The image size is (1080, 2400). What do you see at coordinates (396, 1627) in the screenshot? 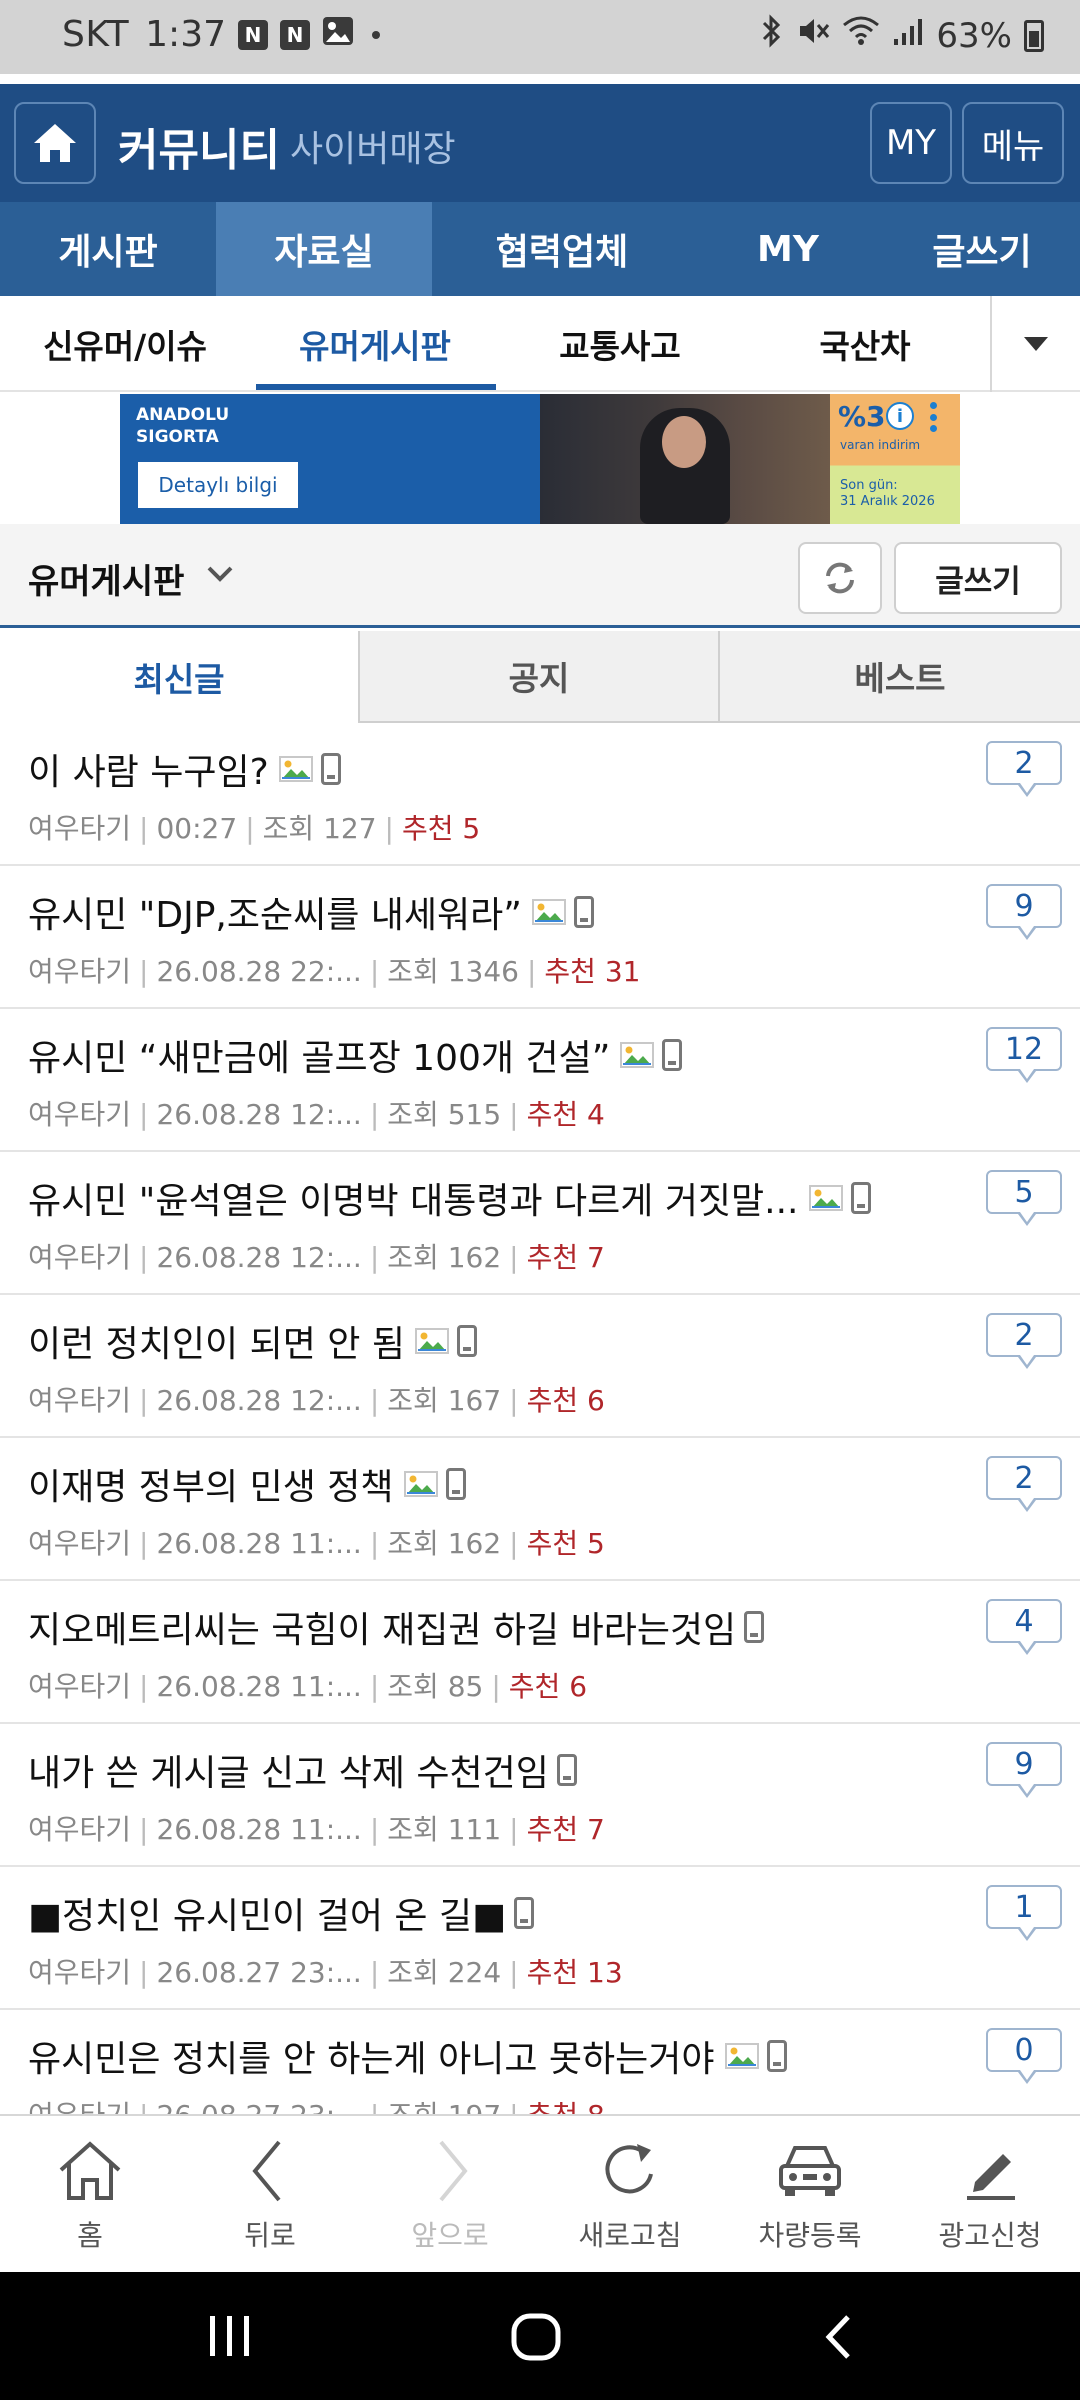
I see `post-title: 지오메트리씨는 국힘이 재집권 하길 바라는것임` at bounding box center [396, 1627].